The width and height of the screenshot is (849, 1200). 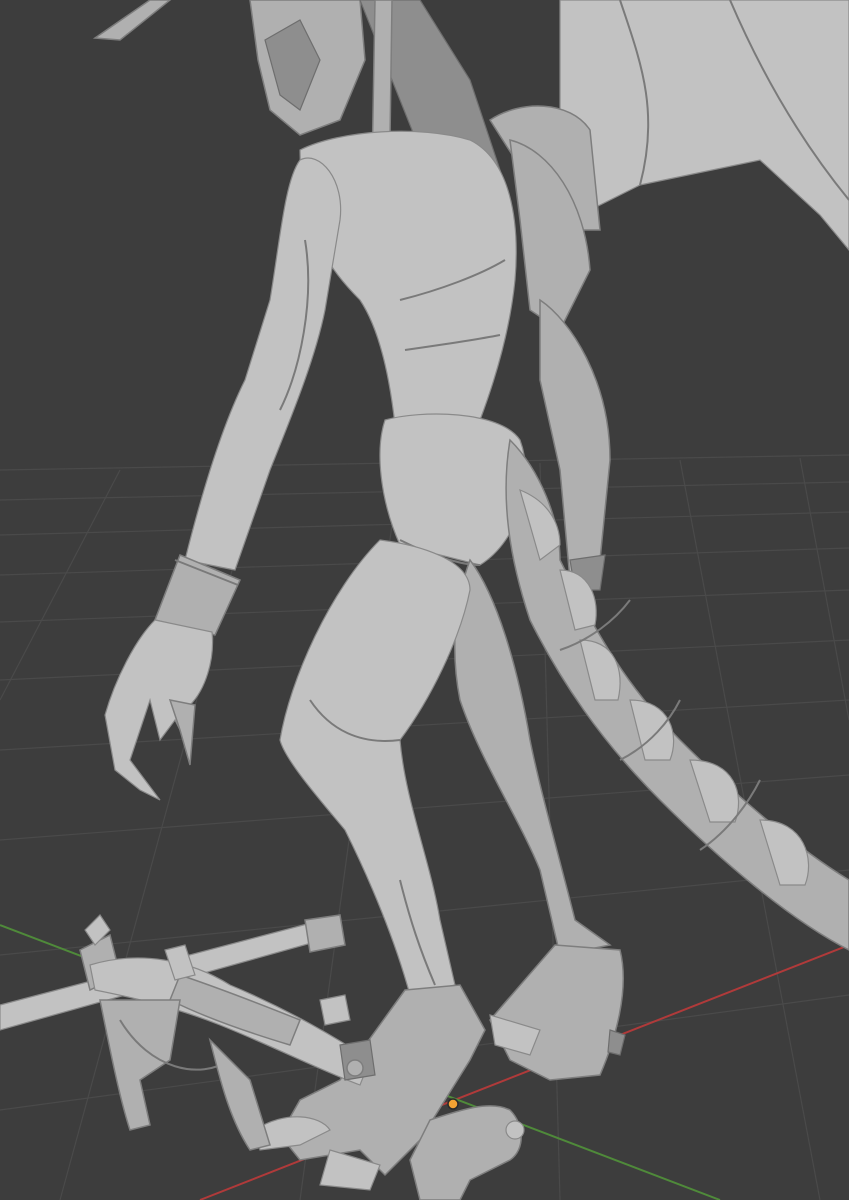 I want to click on hip-mesh, so click(x=453, y=489).